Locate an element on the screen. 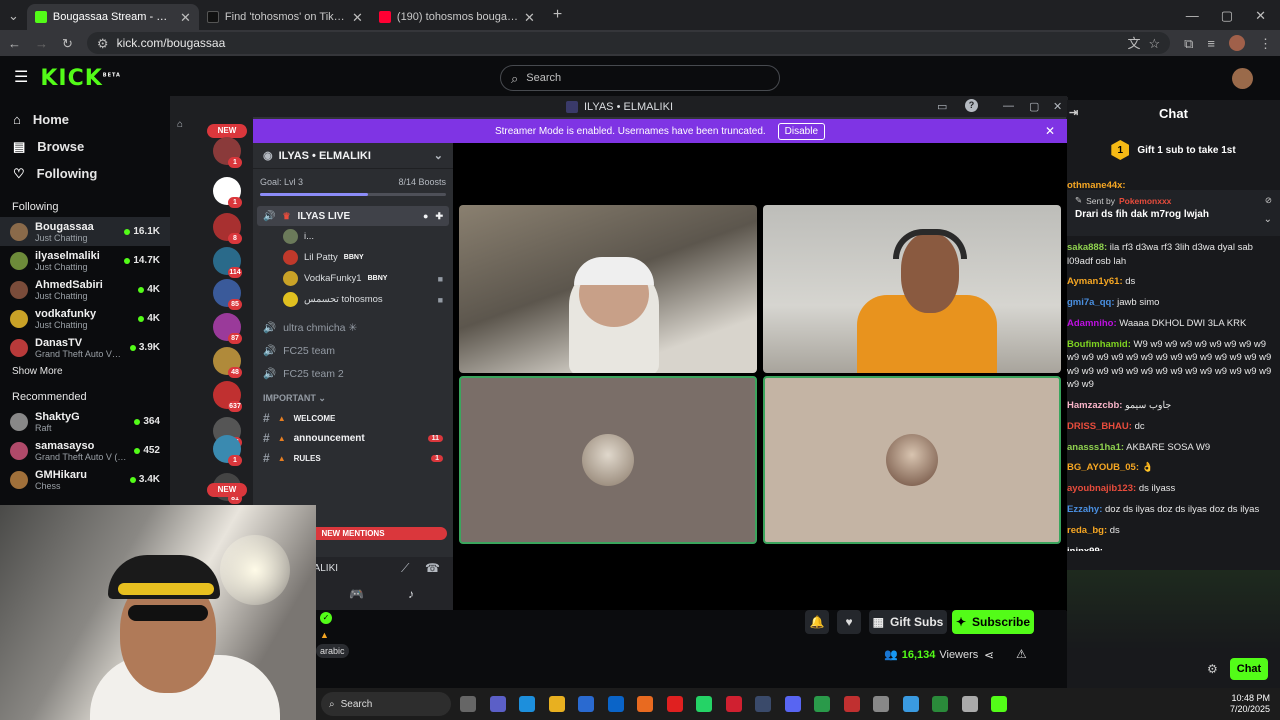 This screenshot has height=720, width=1280. text-channel: # ▲ announcement 11 is located at coordinates (353, 438).